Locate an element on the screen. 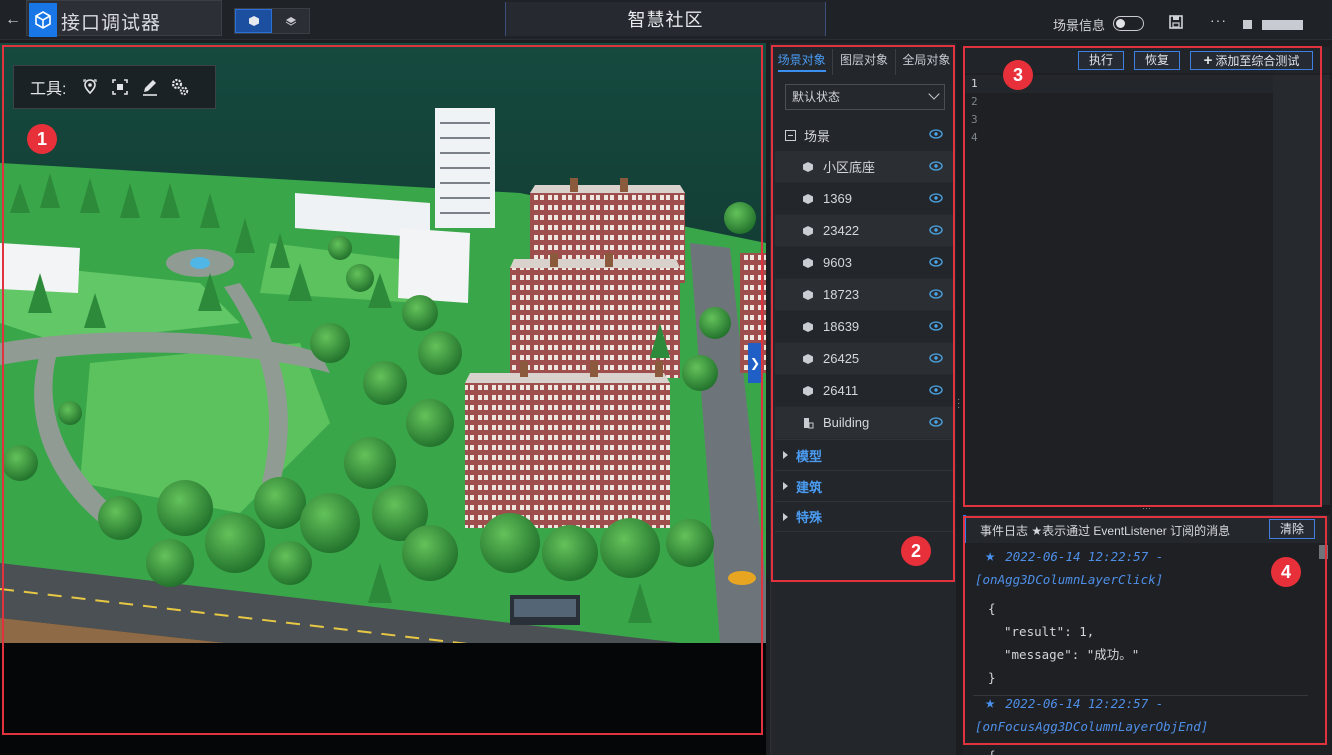 Image resolution: width=1332 pixels, height=755 pixels. back-arrow-icon: ← is located at coordinates (13, 20).